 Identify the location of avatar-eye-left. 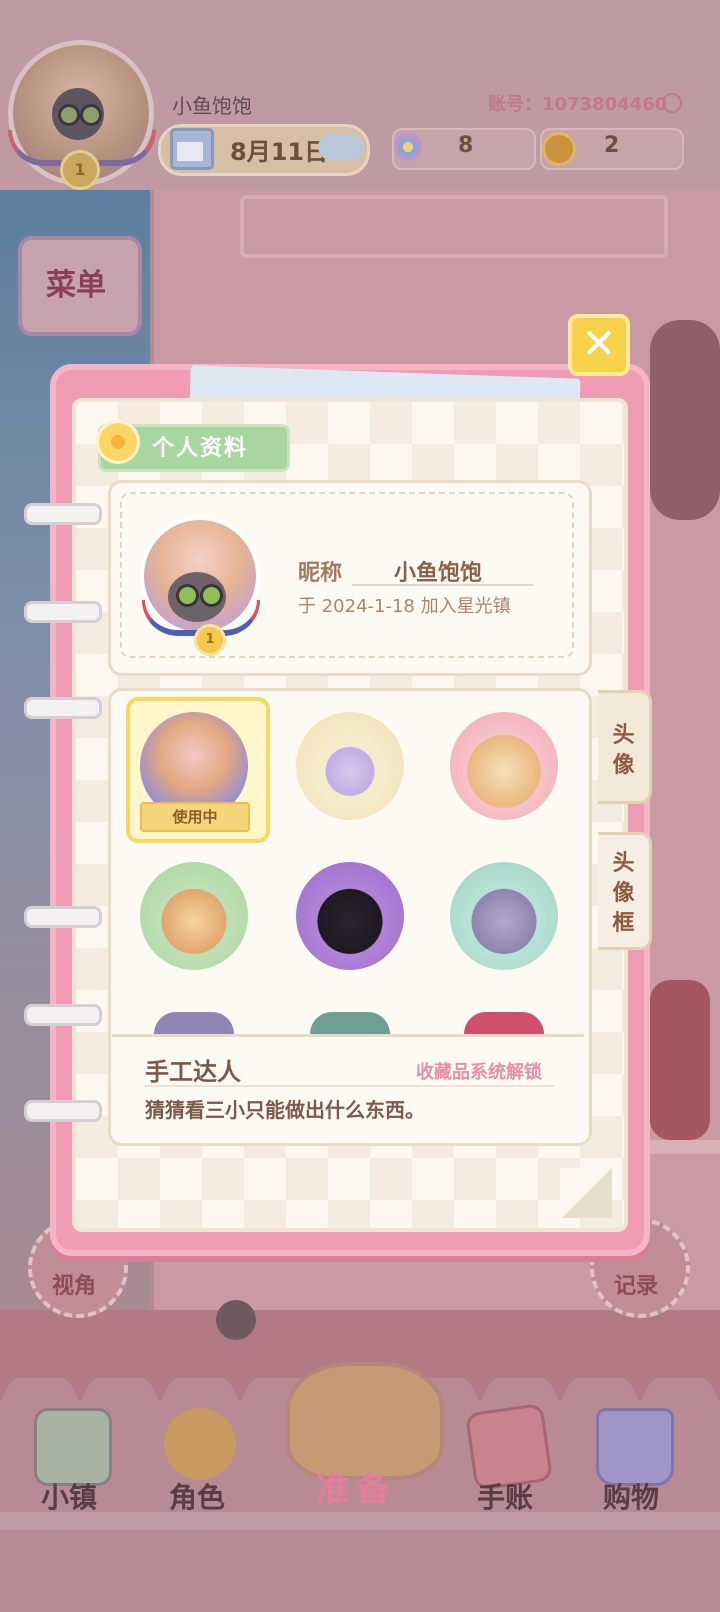
(69, 115).